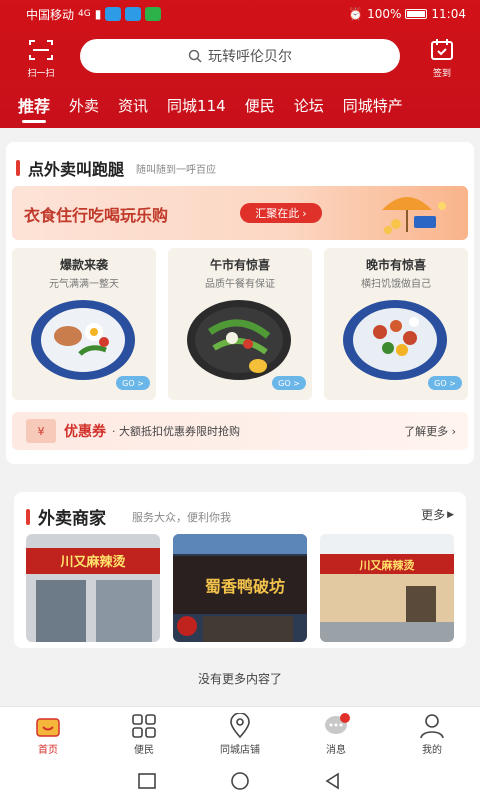  What do you see at coordinates (240, 106) in the screenshot?
I see `category-tabs: 推荐 外卖 资讯 同城114 便民 论坛 同城特产` at bounding box center [240, 106].